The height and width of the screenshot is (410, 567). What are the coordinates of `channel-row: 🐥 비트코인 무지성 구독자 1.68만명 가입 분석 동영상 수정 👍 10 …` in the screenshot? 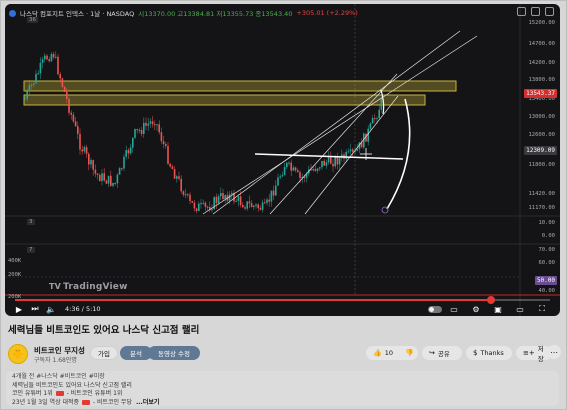 It's located at (282, 354).